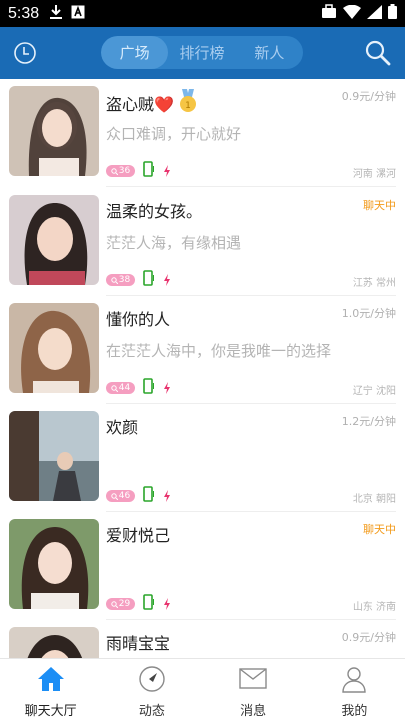  Describe the element at coordinates (152, 103) in the screenshot. I see `user-name: 盗心贼❤️ 1` at that location.